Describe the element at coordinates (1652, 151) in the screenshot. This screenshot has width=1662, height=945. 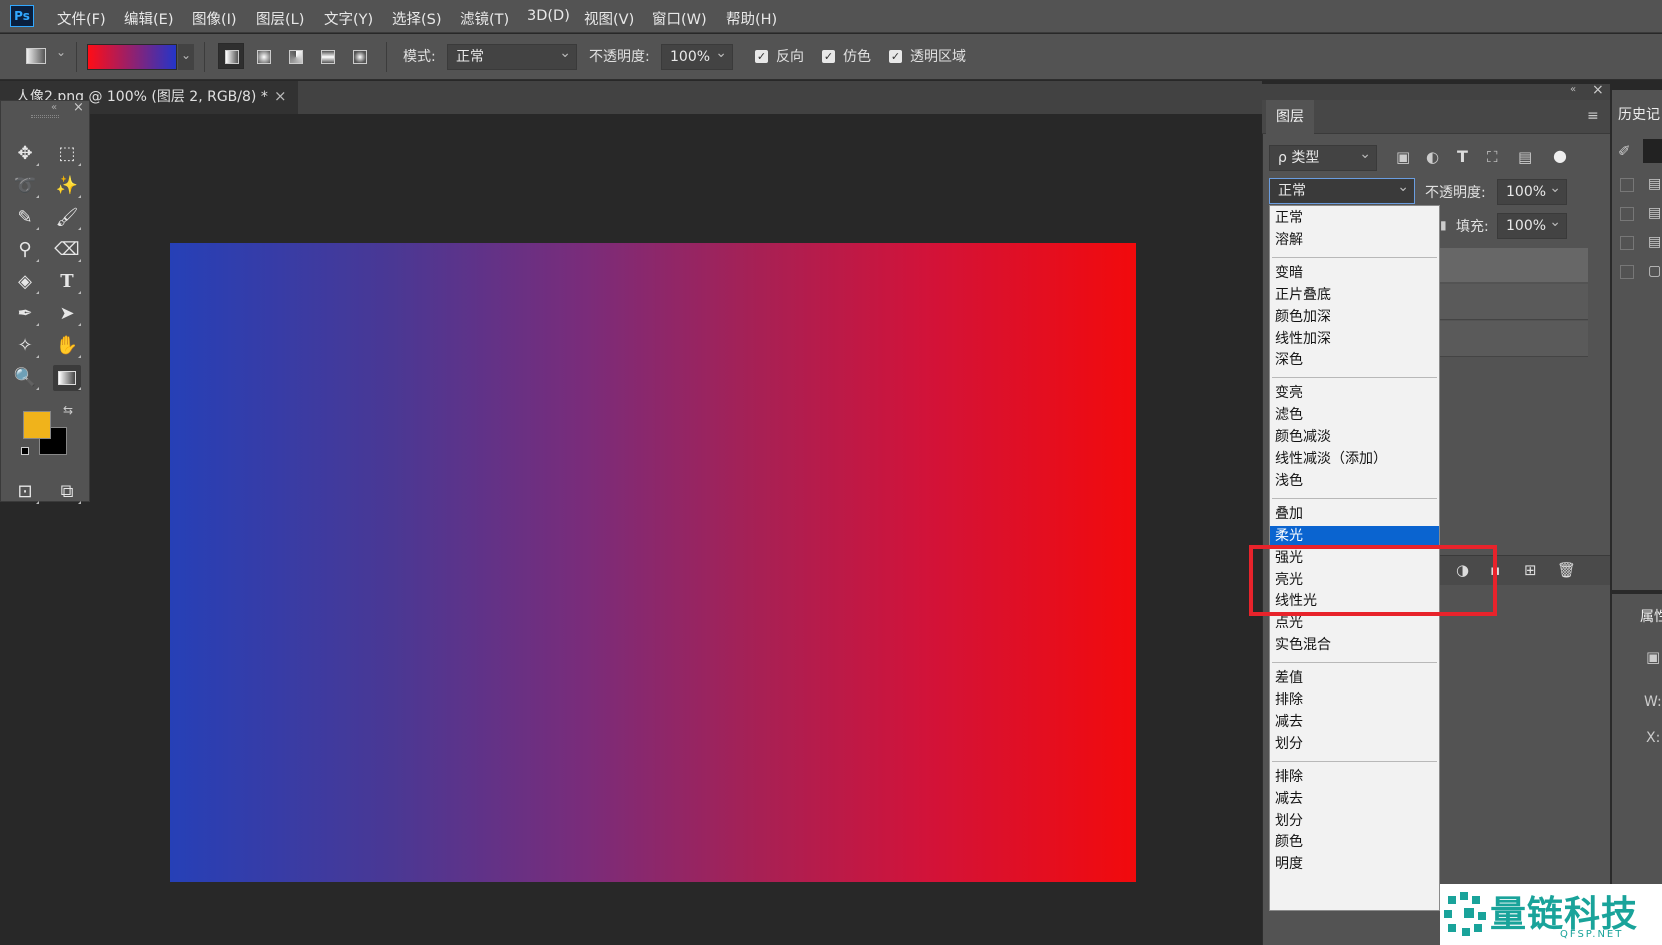
I see `snapshot-thumbnail` at that location.